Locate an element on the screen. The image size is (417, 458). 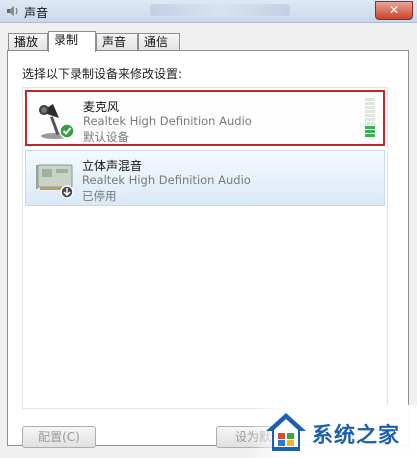
speaker-icon is located at coordinates (12, 11).